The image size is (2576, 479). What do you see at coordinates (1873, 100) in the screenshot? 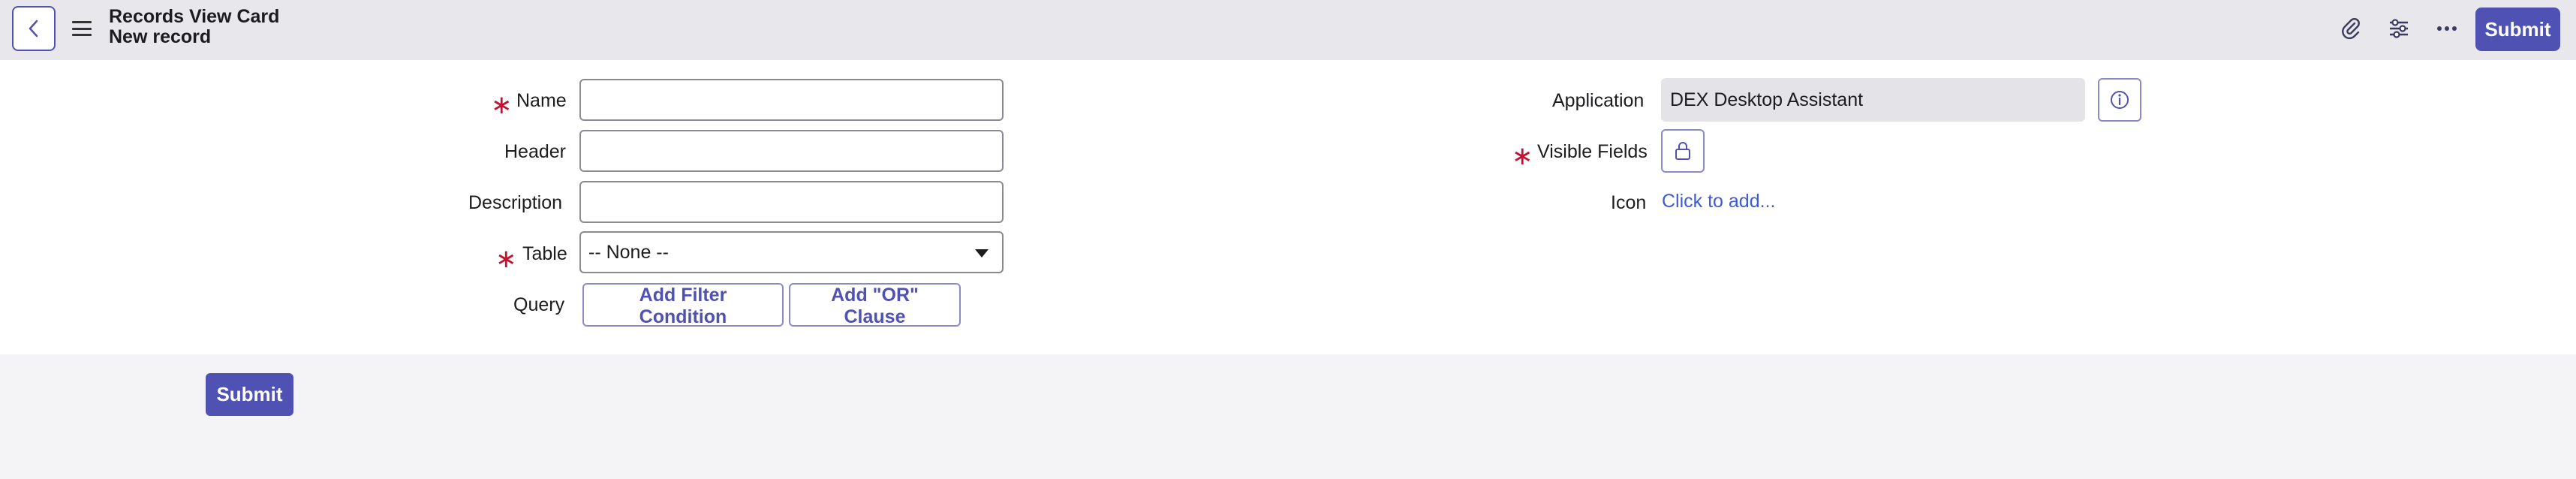
I see `application-field: DEX Desktop Assistant` at bounding box center [1873, 100].